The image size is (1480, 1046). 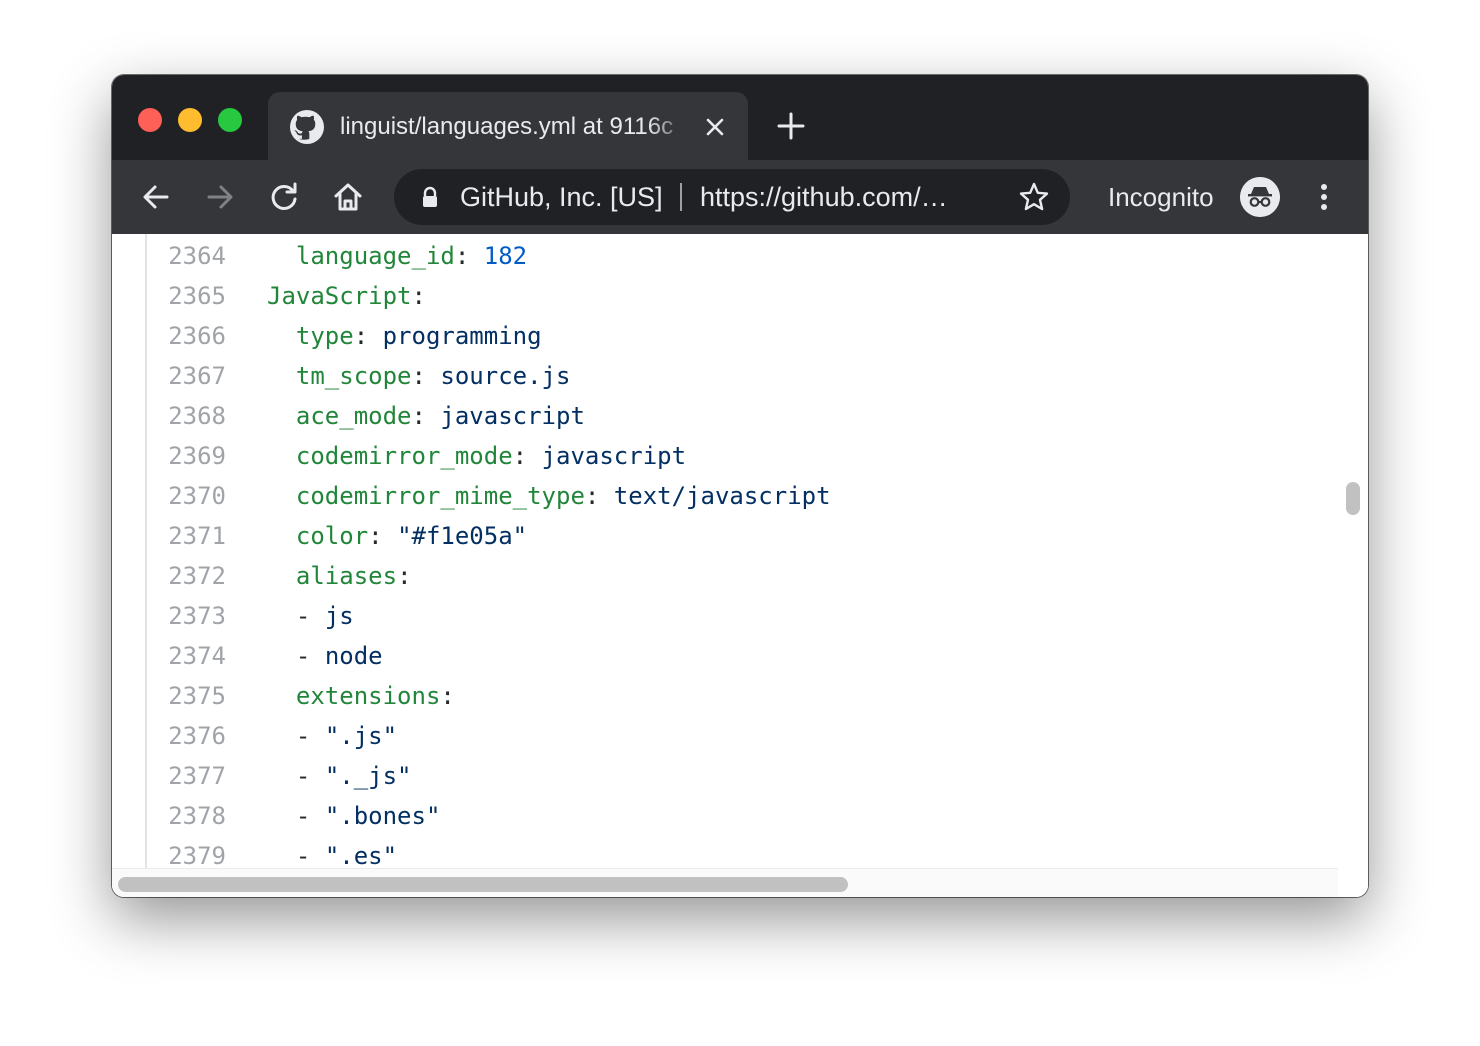 What do you see at coordinates (742, 296) in the screenshot?
I see `code-line: 2365 JavaScript:` at bounding box center [742, 296].